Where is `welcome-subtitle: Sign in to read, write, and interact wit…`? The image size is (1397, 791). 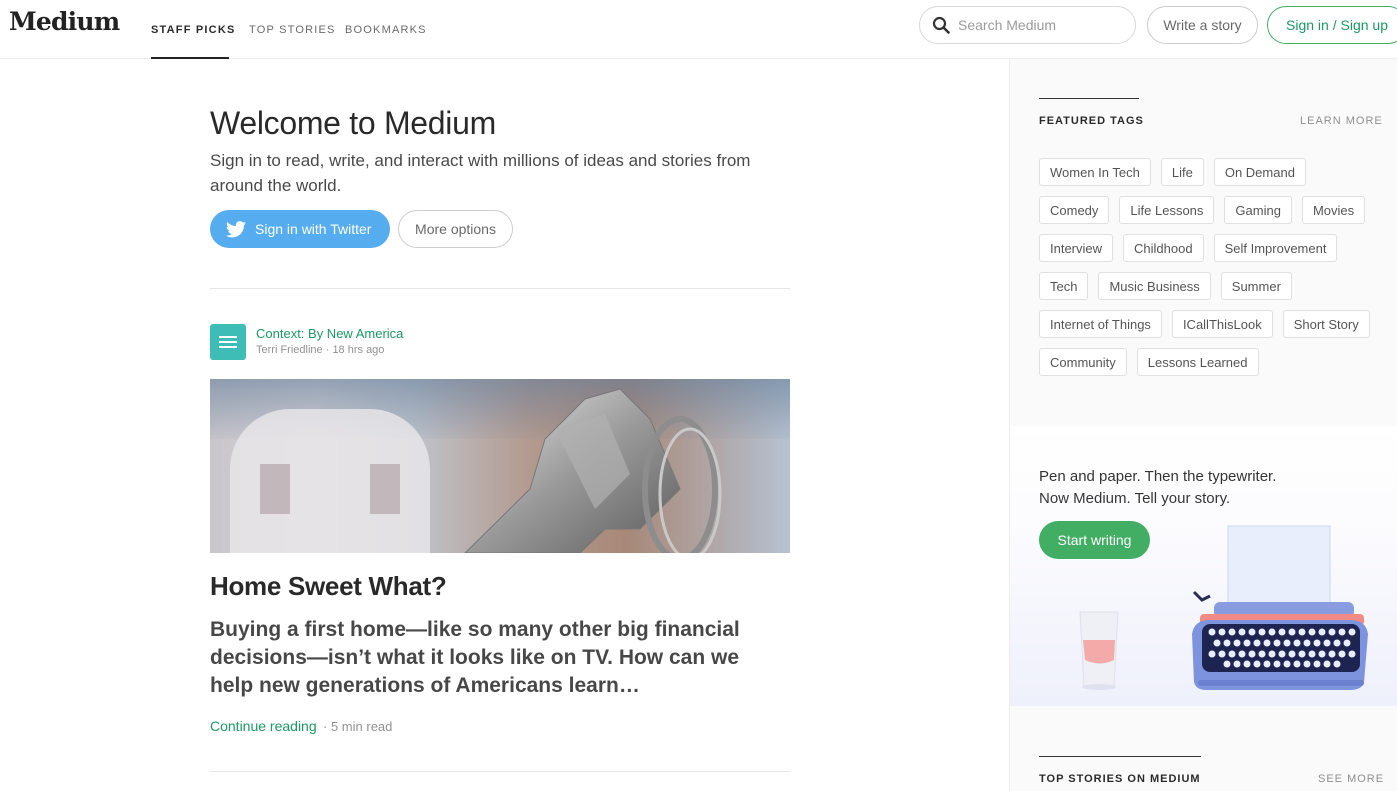
welcome-subtitle: Sign in to read, write, and interact wit… is located at coordinates (480, 173).